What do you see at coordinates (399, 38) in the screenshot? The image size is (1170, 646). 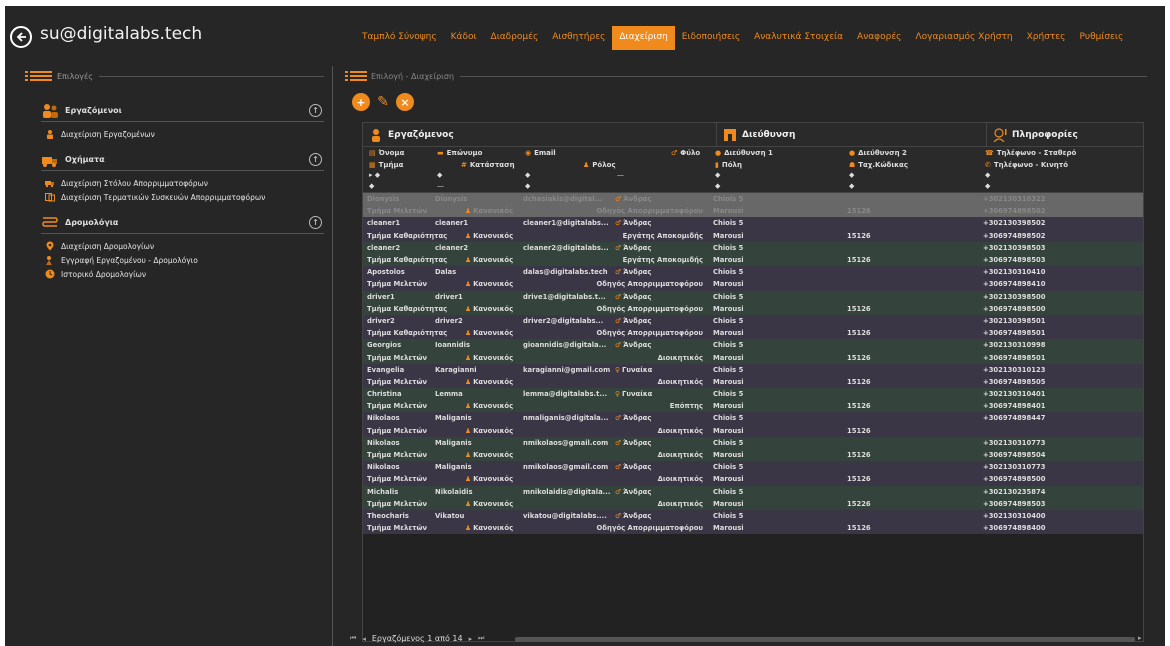 I see `tab-0: Ταμπλό Σύνοψης` at bounding box center [399, 38].